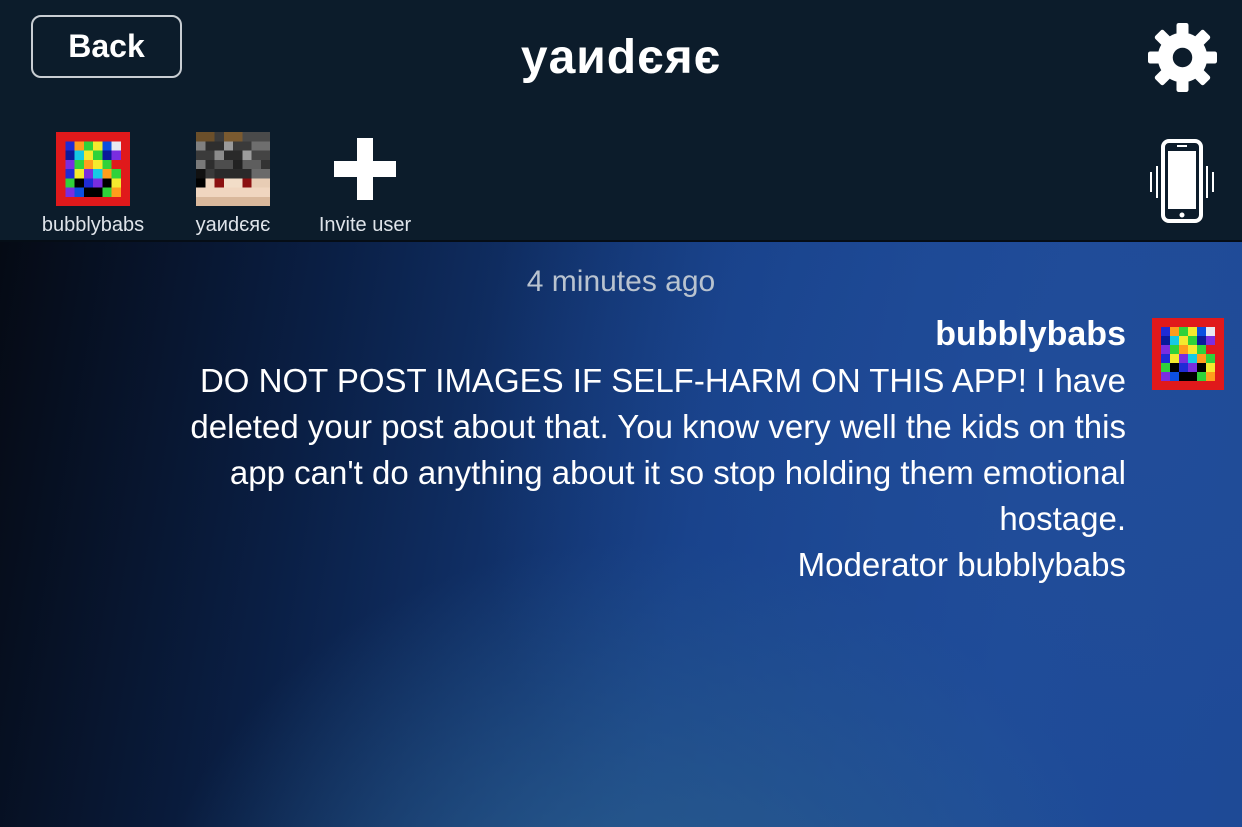 The image size is (1242, 827). Describe the element at coordinates (1182, 181) in the screenshot. I see `phone-vibrate-icon` at that location.